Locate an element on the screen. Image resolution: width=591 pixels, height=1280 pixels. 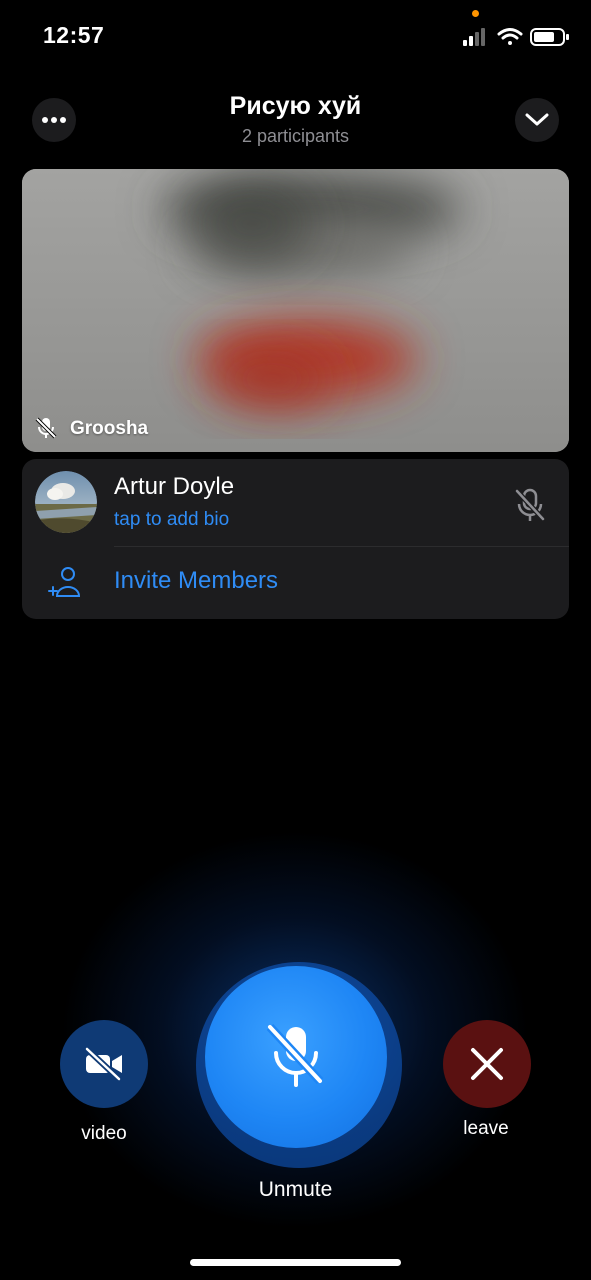
participant-name: Artur Doyle is located at coordinates (174, 486).